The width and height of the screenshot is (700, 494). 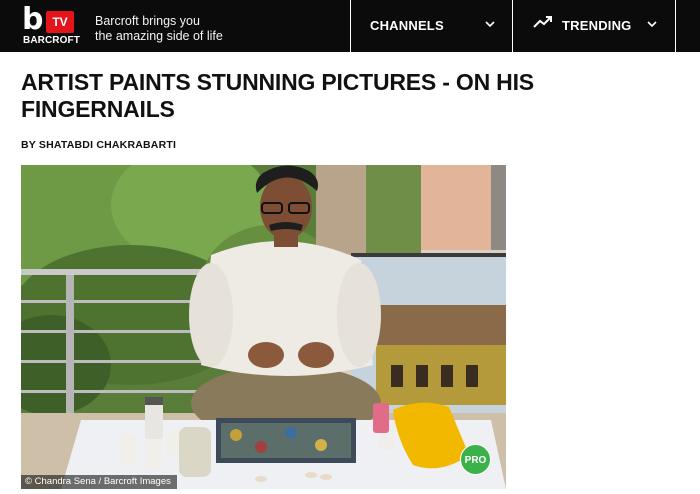 What do you see at coordinates (407, 25) in the screenshot?
I see `channels-label: CHANNELS` at bounding box center [407, 25].